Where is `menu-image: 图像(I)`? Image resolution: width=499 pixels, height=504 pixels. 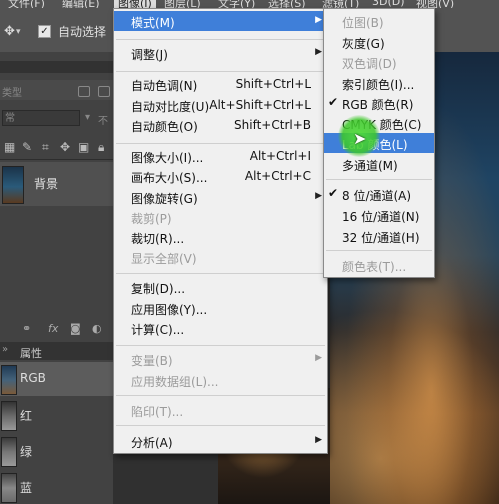
menu-image: 图像(I) is located at coordinates (135, 4).